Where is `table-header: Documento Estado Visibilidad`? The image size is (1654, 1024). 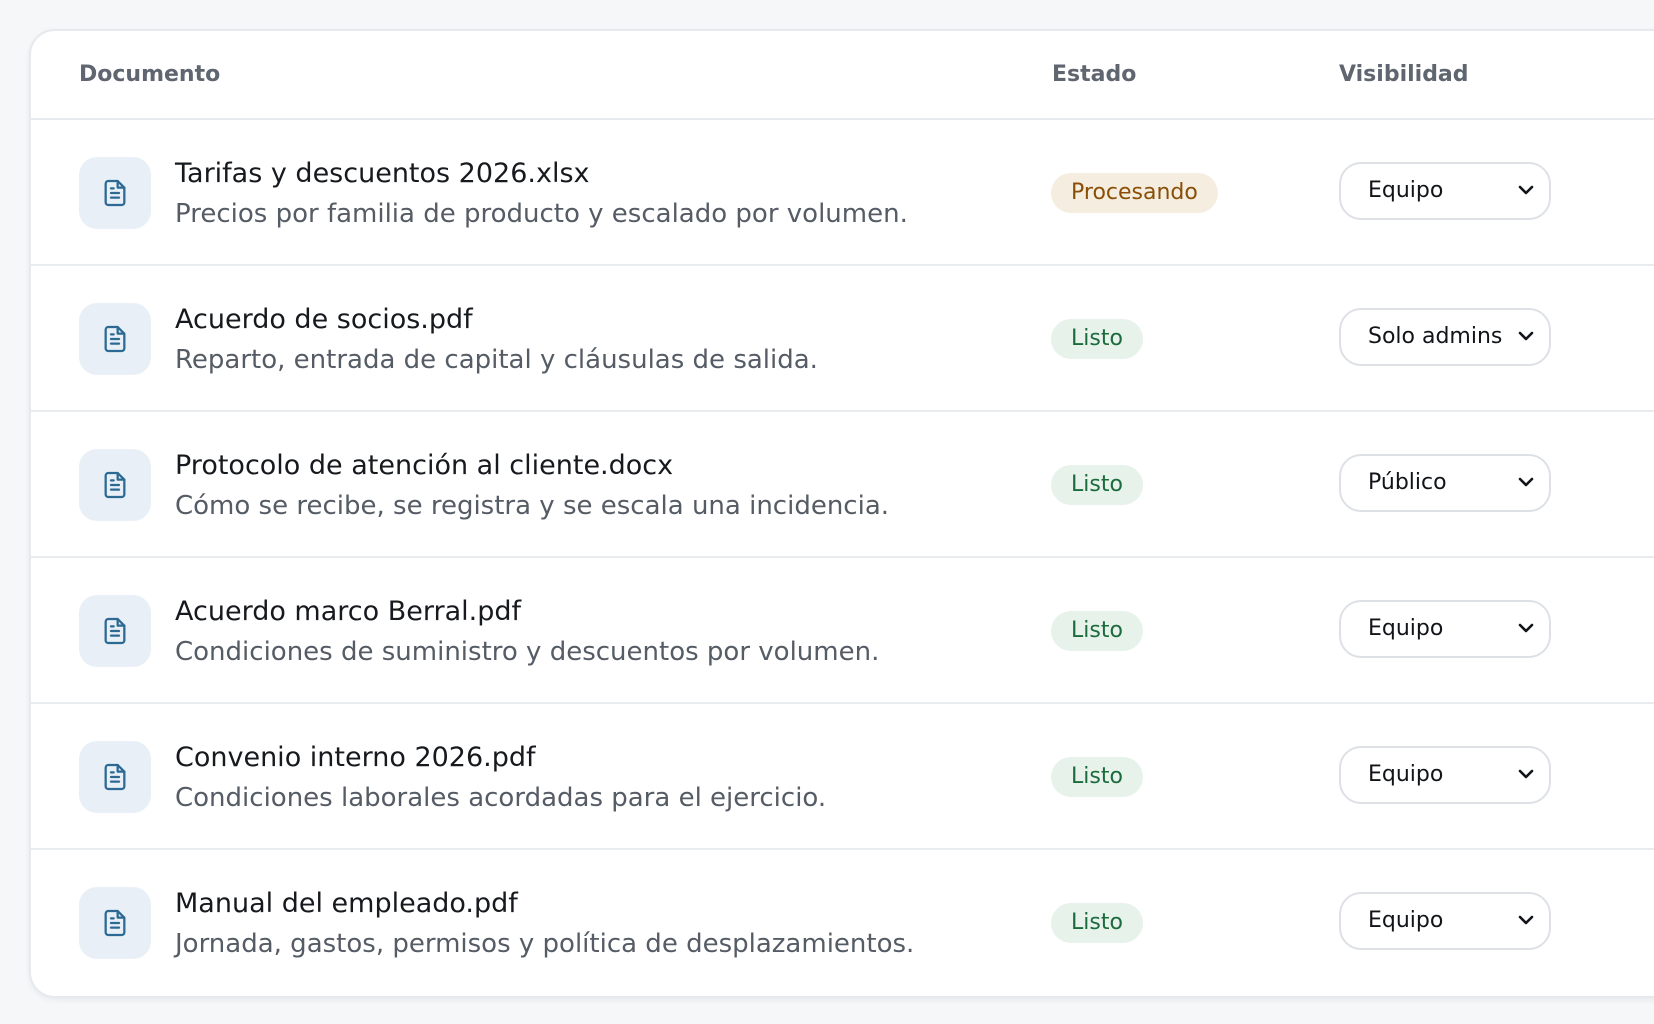
table-header: Documento Estado Visibilidad is located at coordinates (842, 75).